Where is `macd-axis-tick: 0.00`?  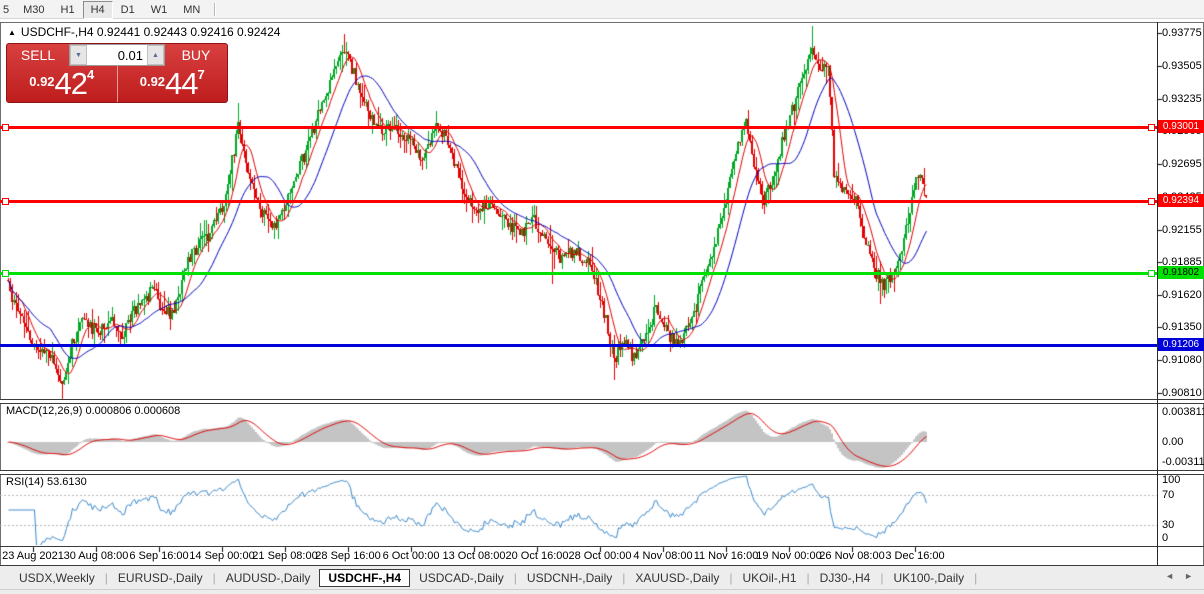
macd-axis-tick: 0.00 is located at coordinates (1173, 442).